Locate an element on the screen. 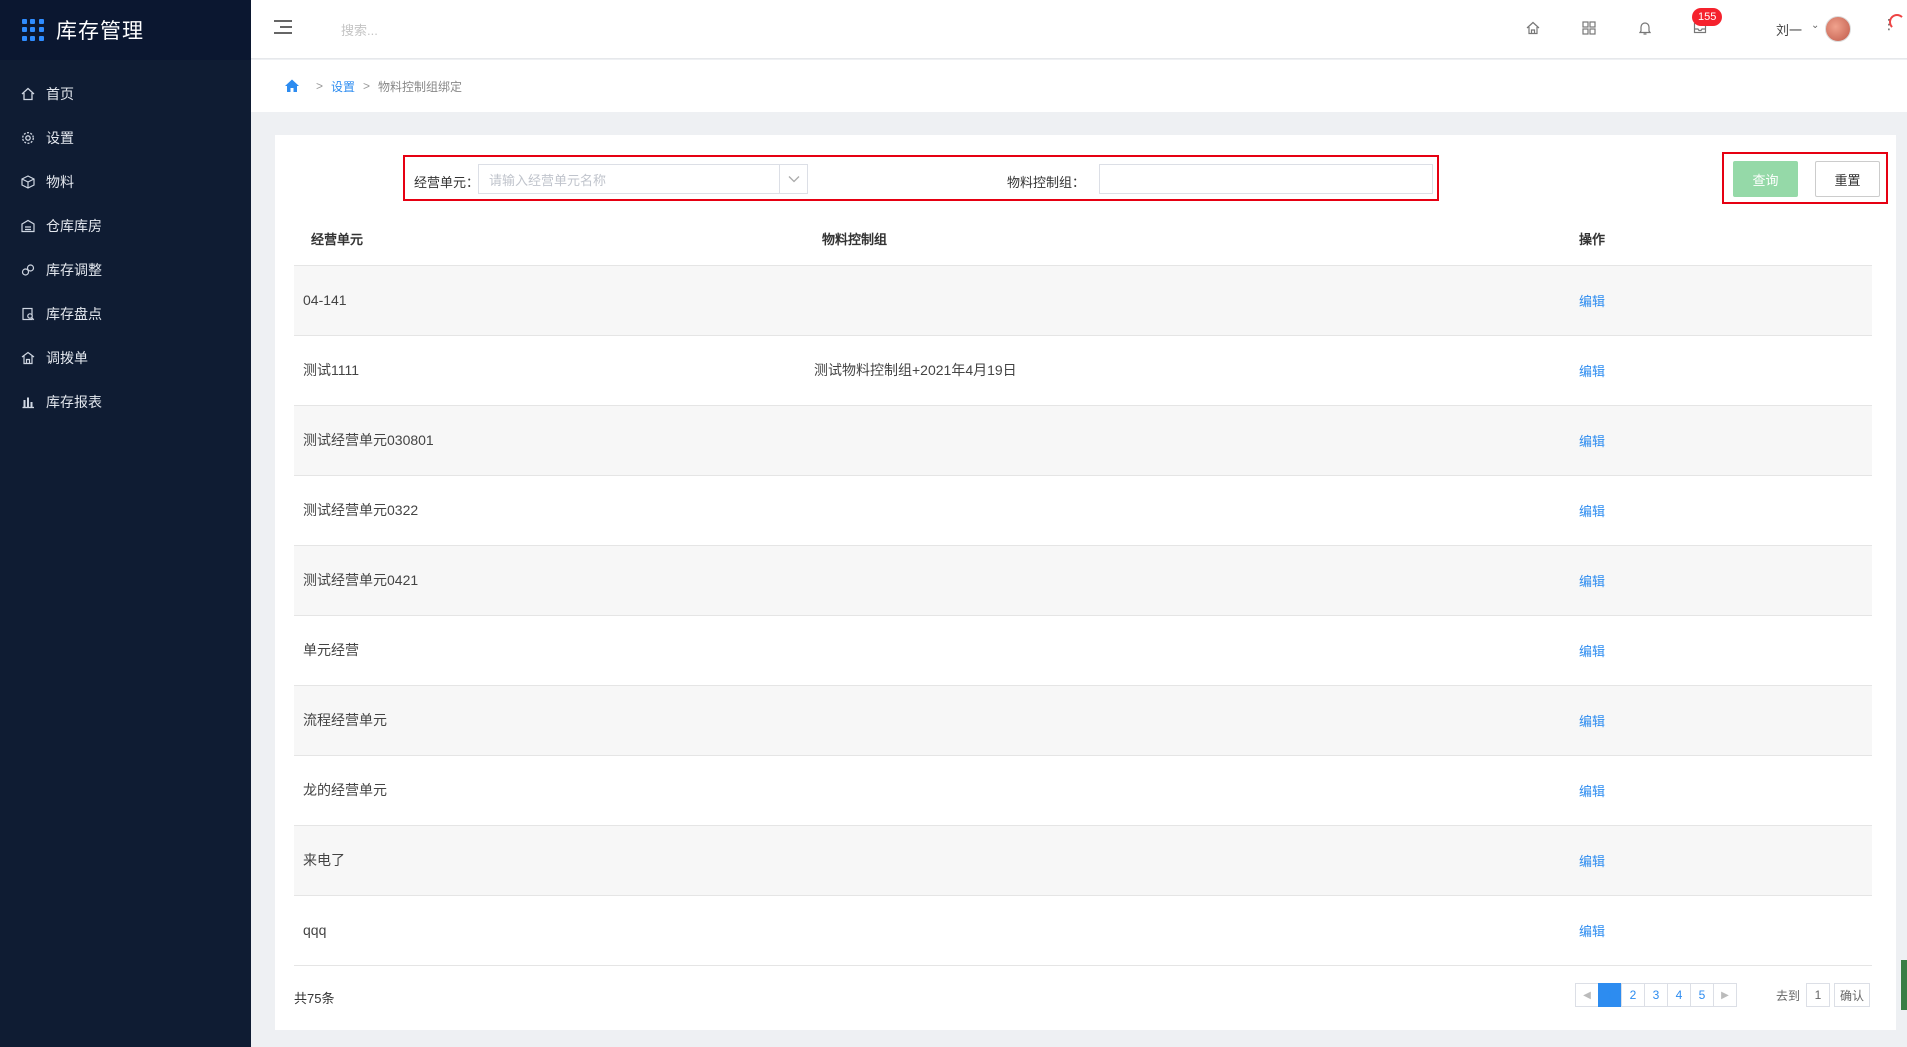 The height and width of the screenshot is (1047, 1907). avatar is located at coordinates (1838, 29).